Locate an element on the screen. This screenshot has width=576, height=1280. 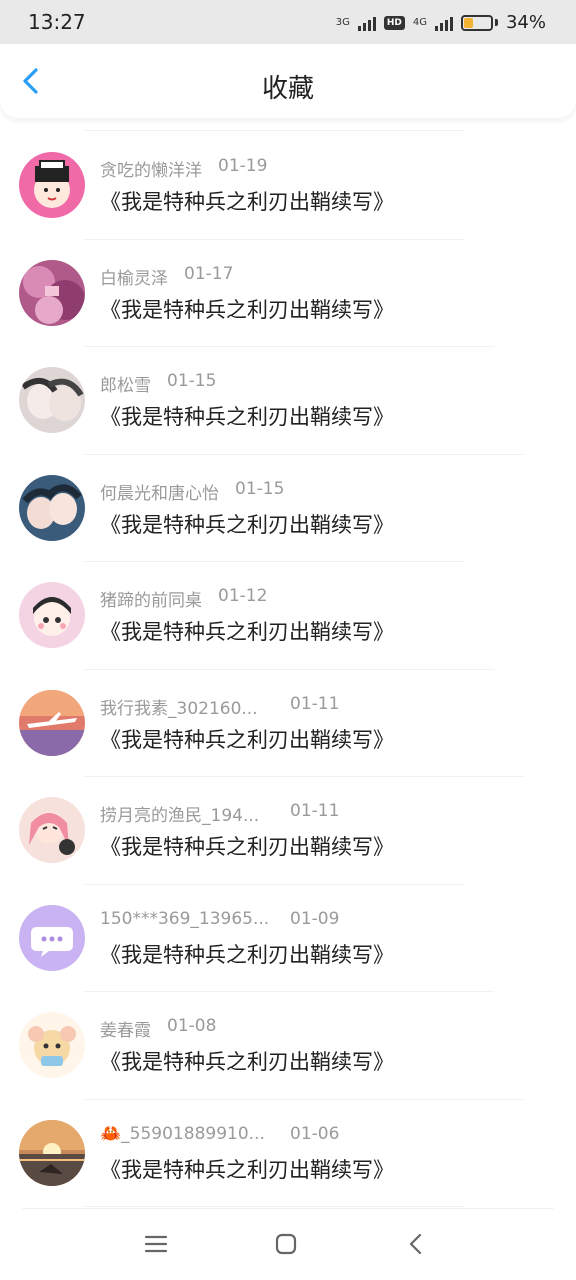
list-item: 贪吃的懒洋洋 01-19 《我是特种兵之利刃出鞘续写》 is located at coordinates (288, 186).